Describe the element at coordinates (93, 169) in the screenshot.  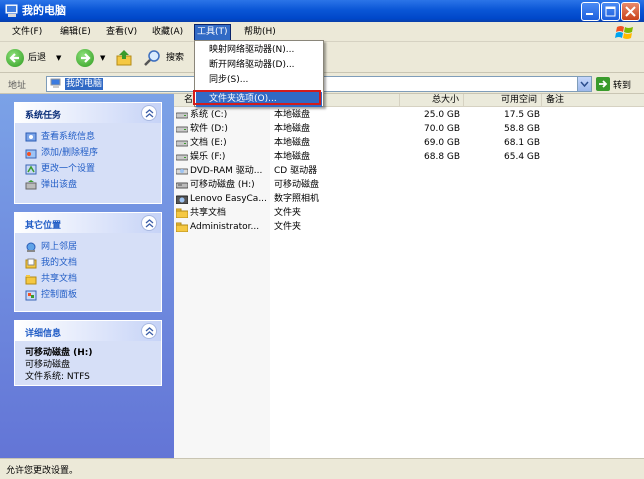
I see `task-change-setting: 更改一个设置` at that location.